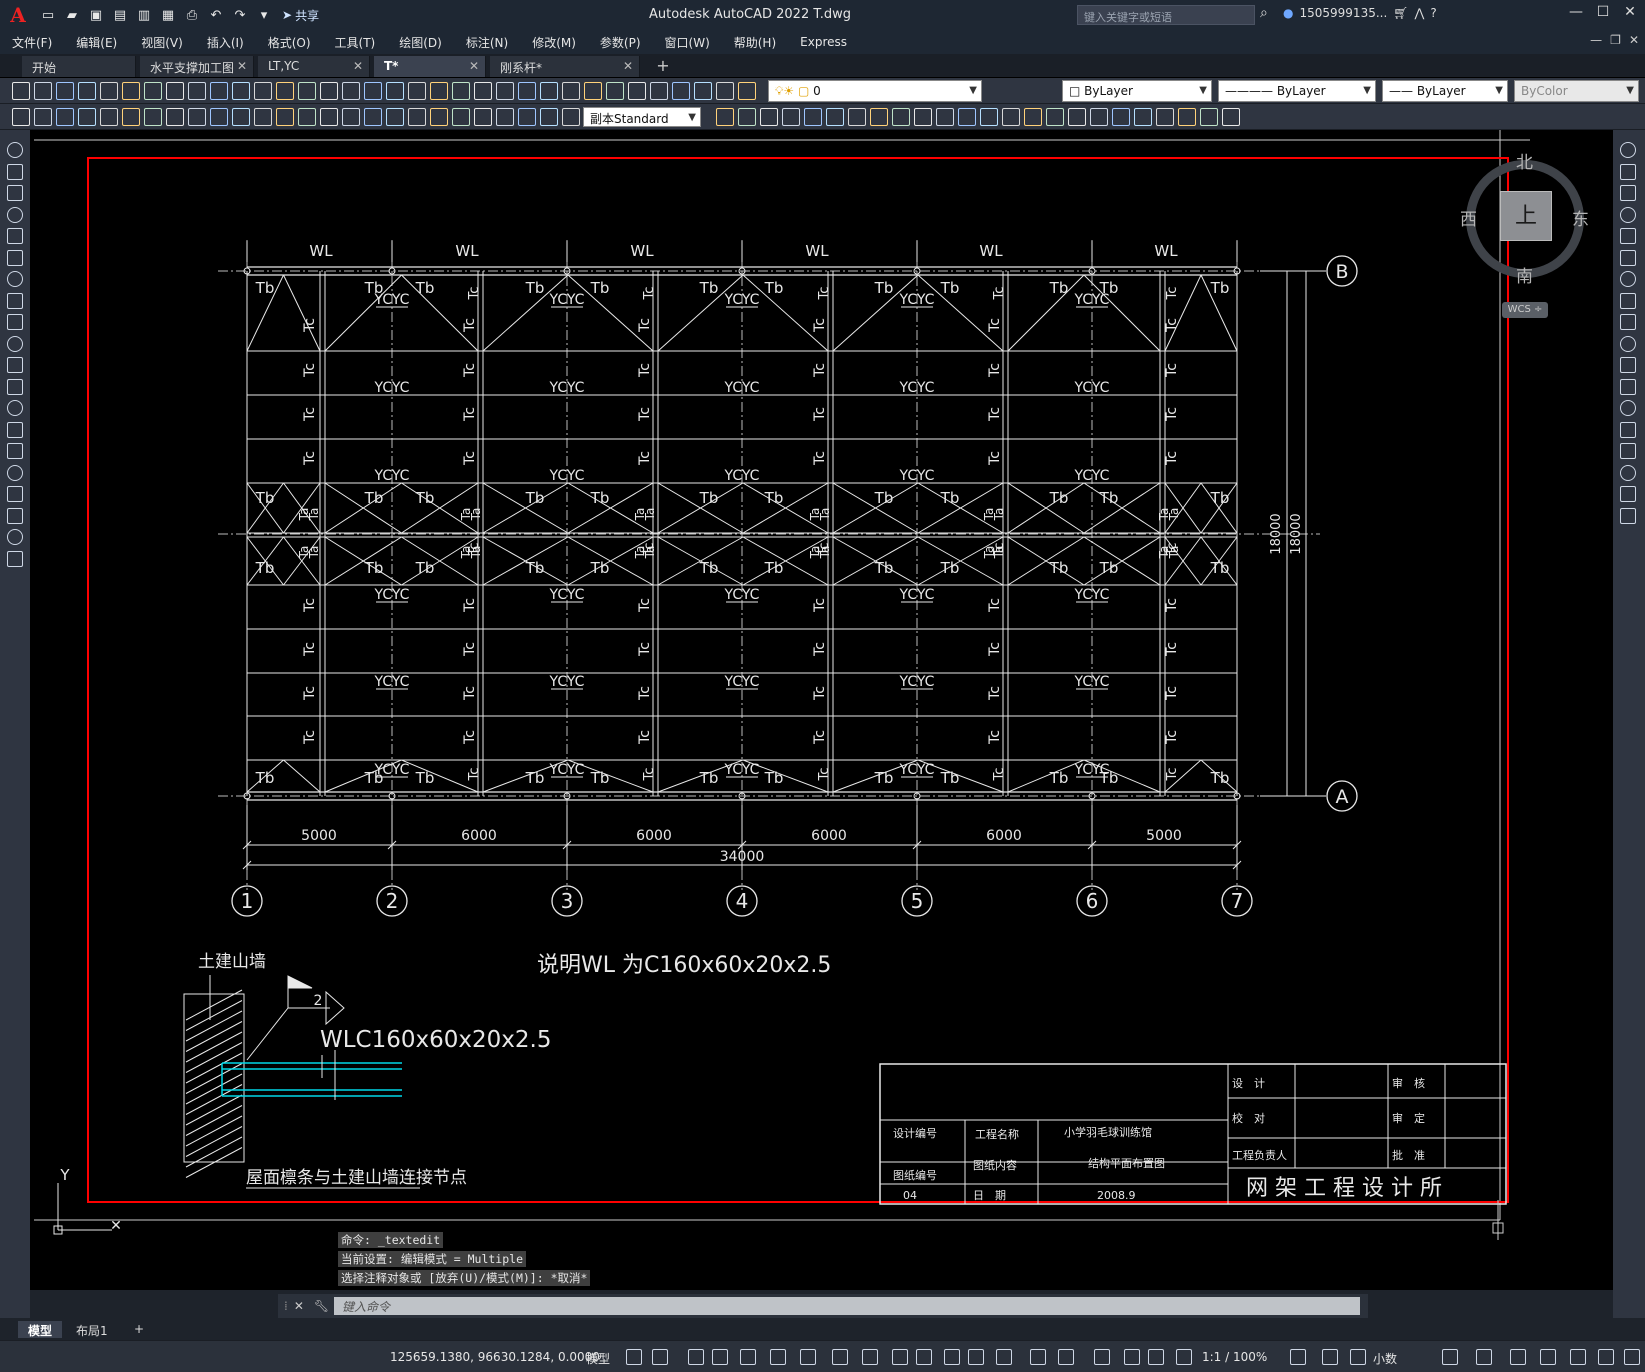 This screenshot has height=1372, width=1645. I want to click on user-account: ● 1505999135... 🛒︎ ⋀ ?, so click(1360, 13).